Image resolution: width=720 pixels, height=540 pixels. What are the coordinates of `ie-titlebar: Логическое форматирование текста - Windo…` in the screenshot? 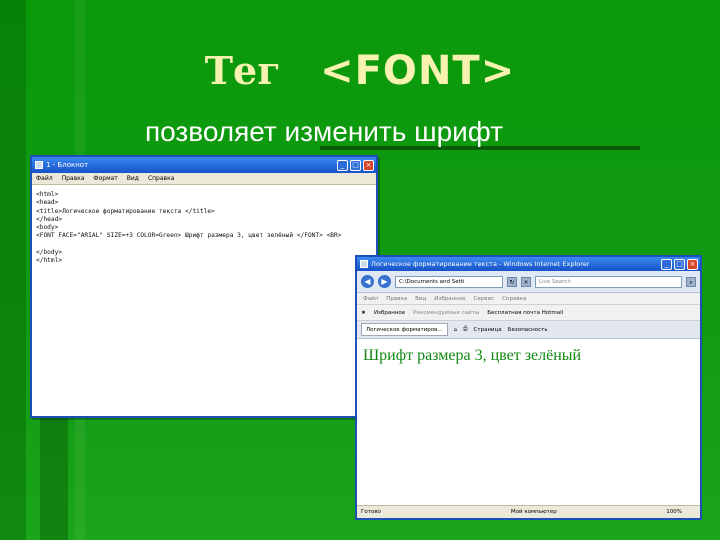 It's located at (528, 264).